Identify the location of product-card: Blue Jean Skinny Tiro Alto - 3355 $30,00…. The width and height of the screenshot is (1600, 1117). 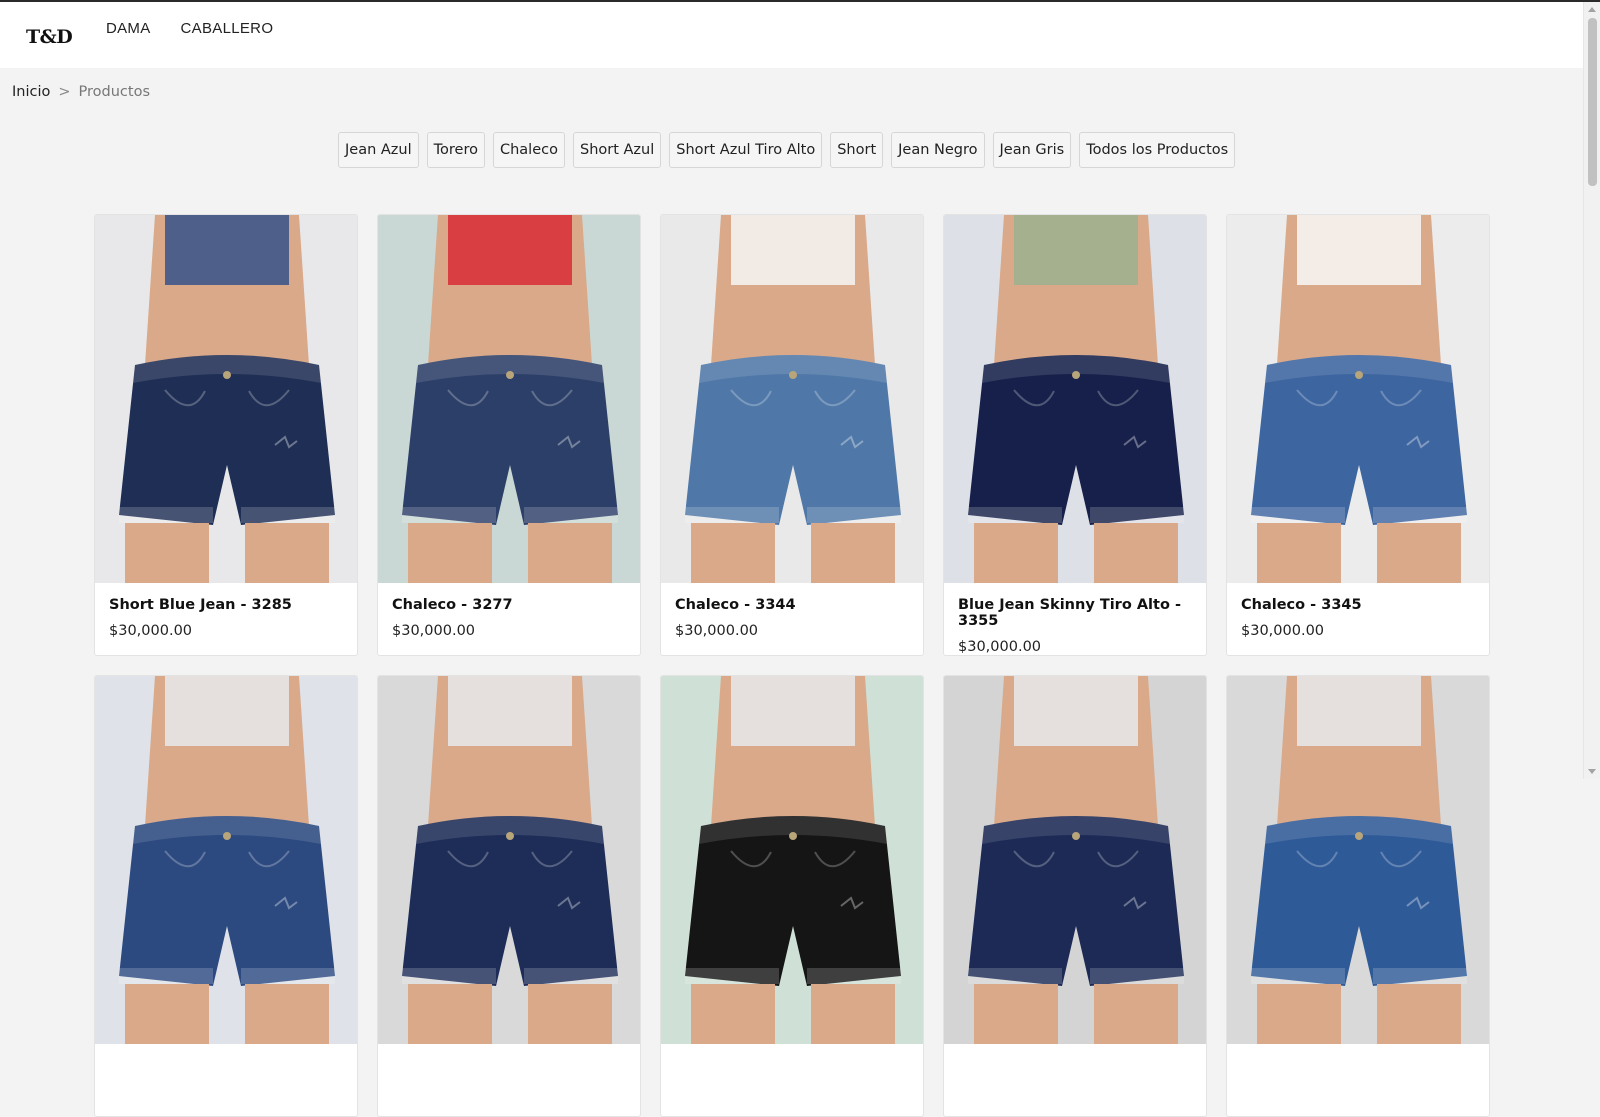
(1075, 435).